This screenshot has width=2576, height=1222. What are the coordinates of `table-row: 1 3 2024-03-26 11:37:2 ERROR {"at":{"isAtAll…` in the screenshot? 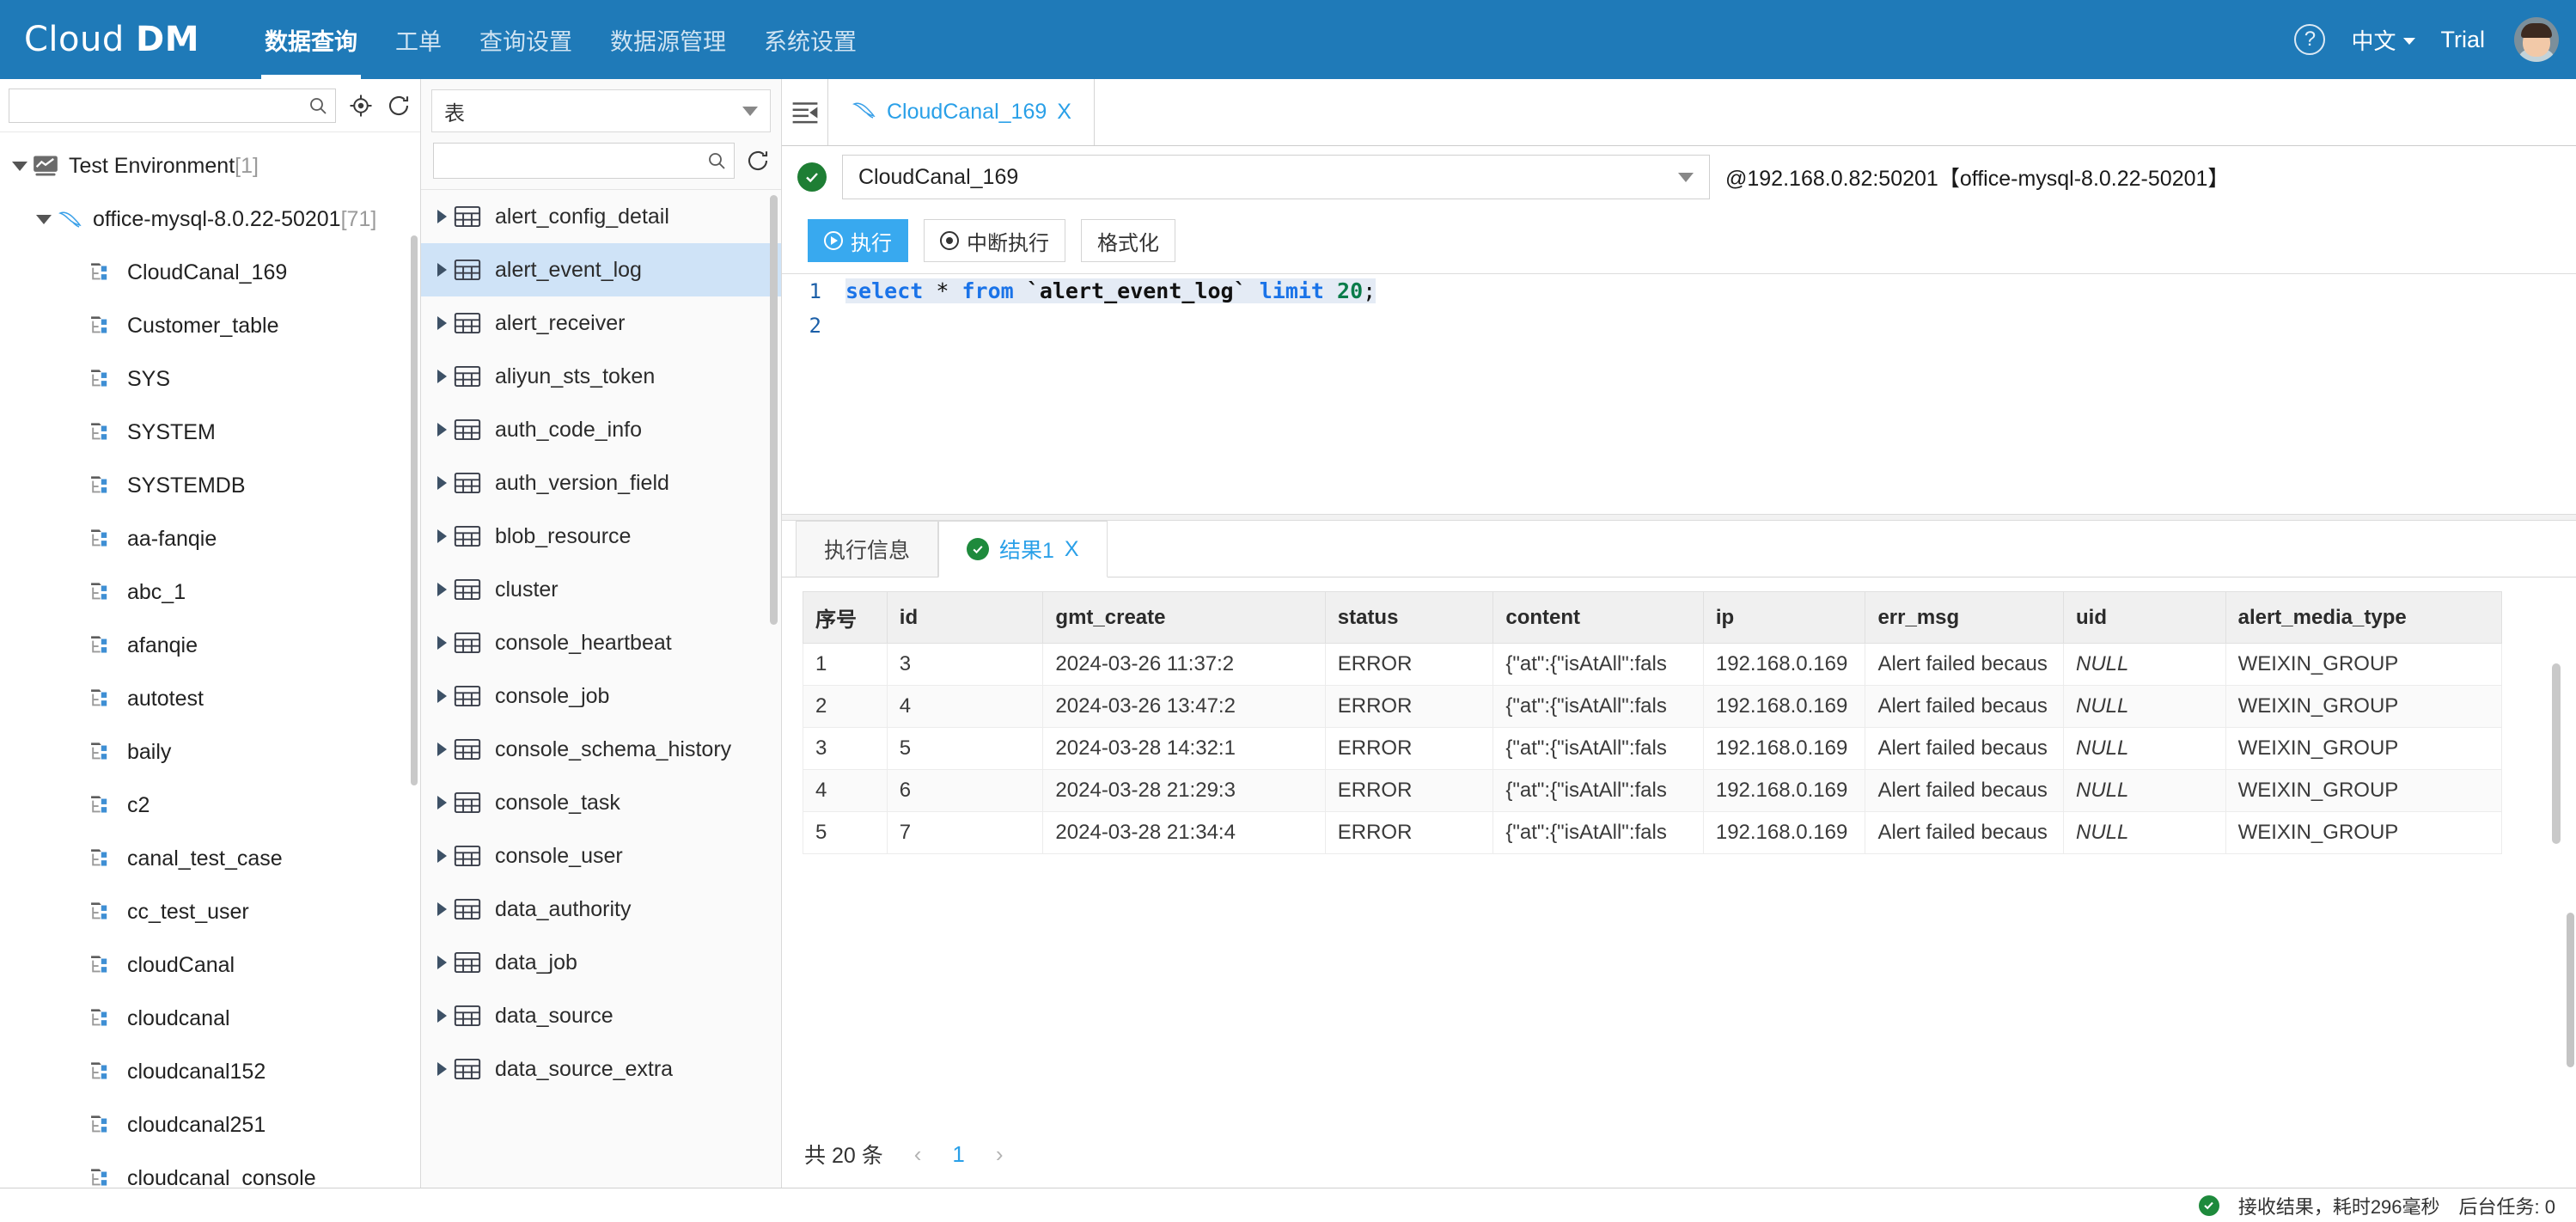 It's located at (1653, 664).